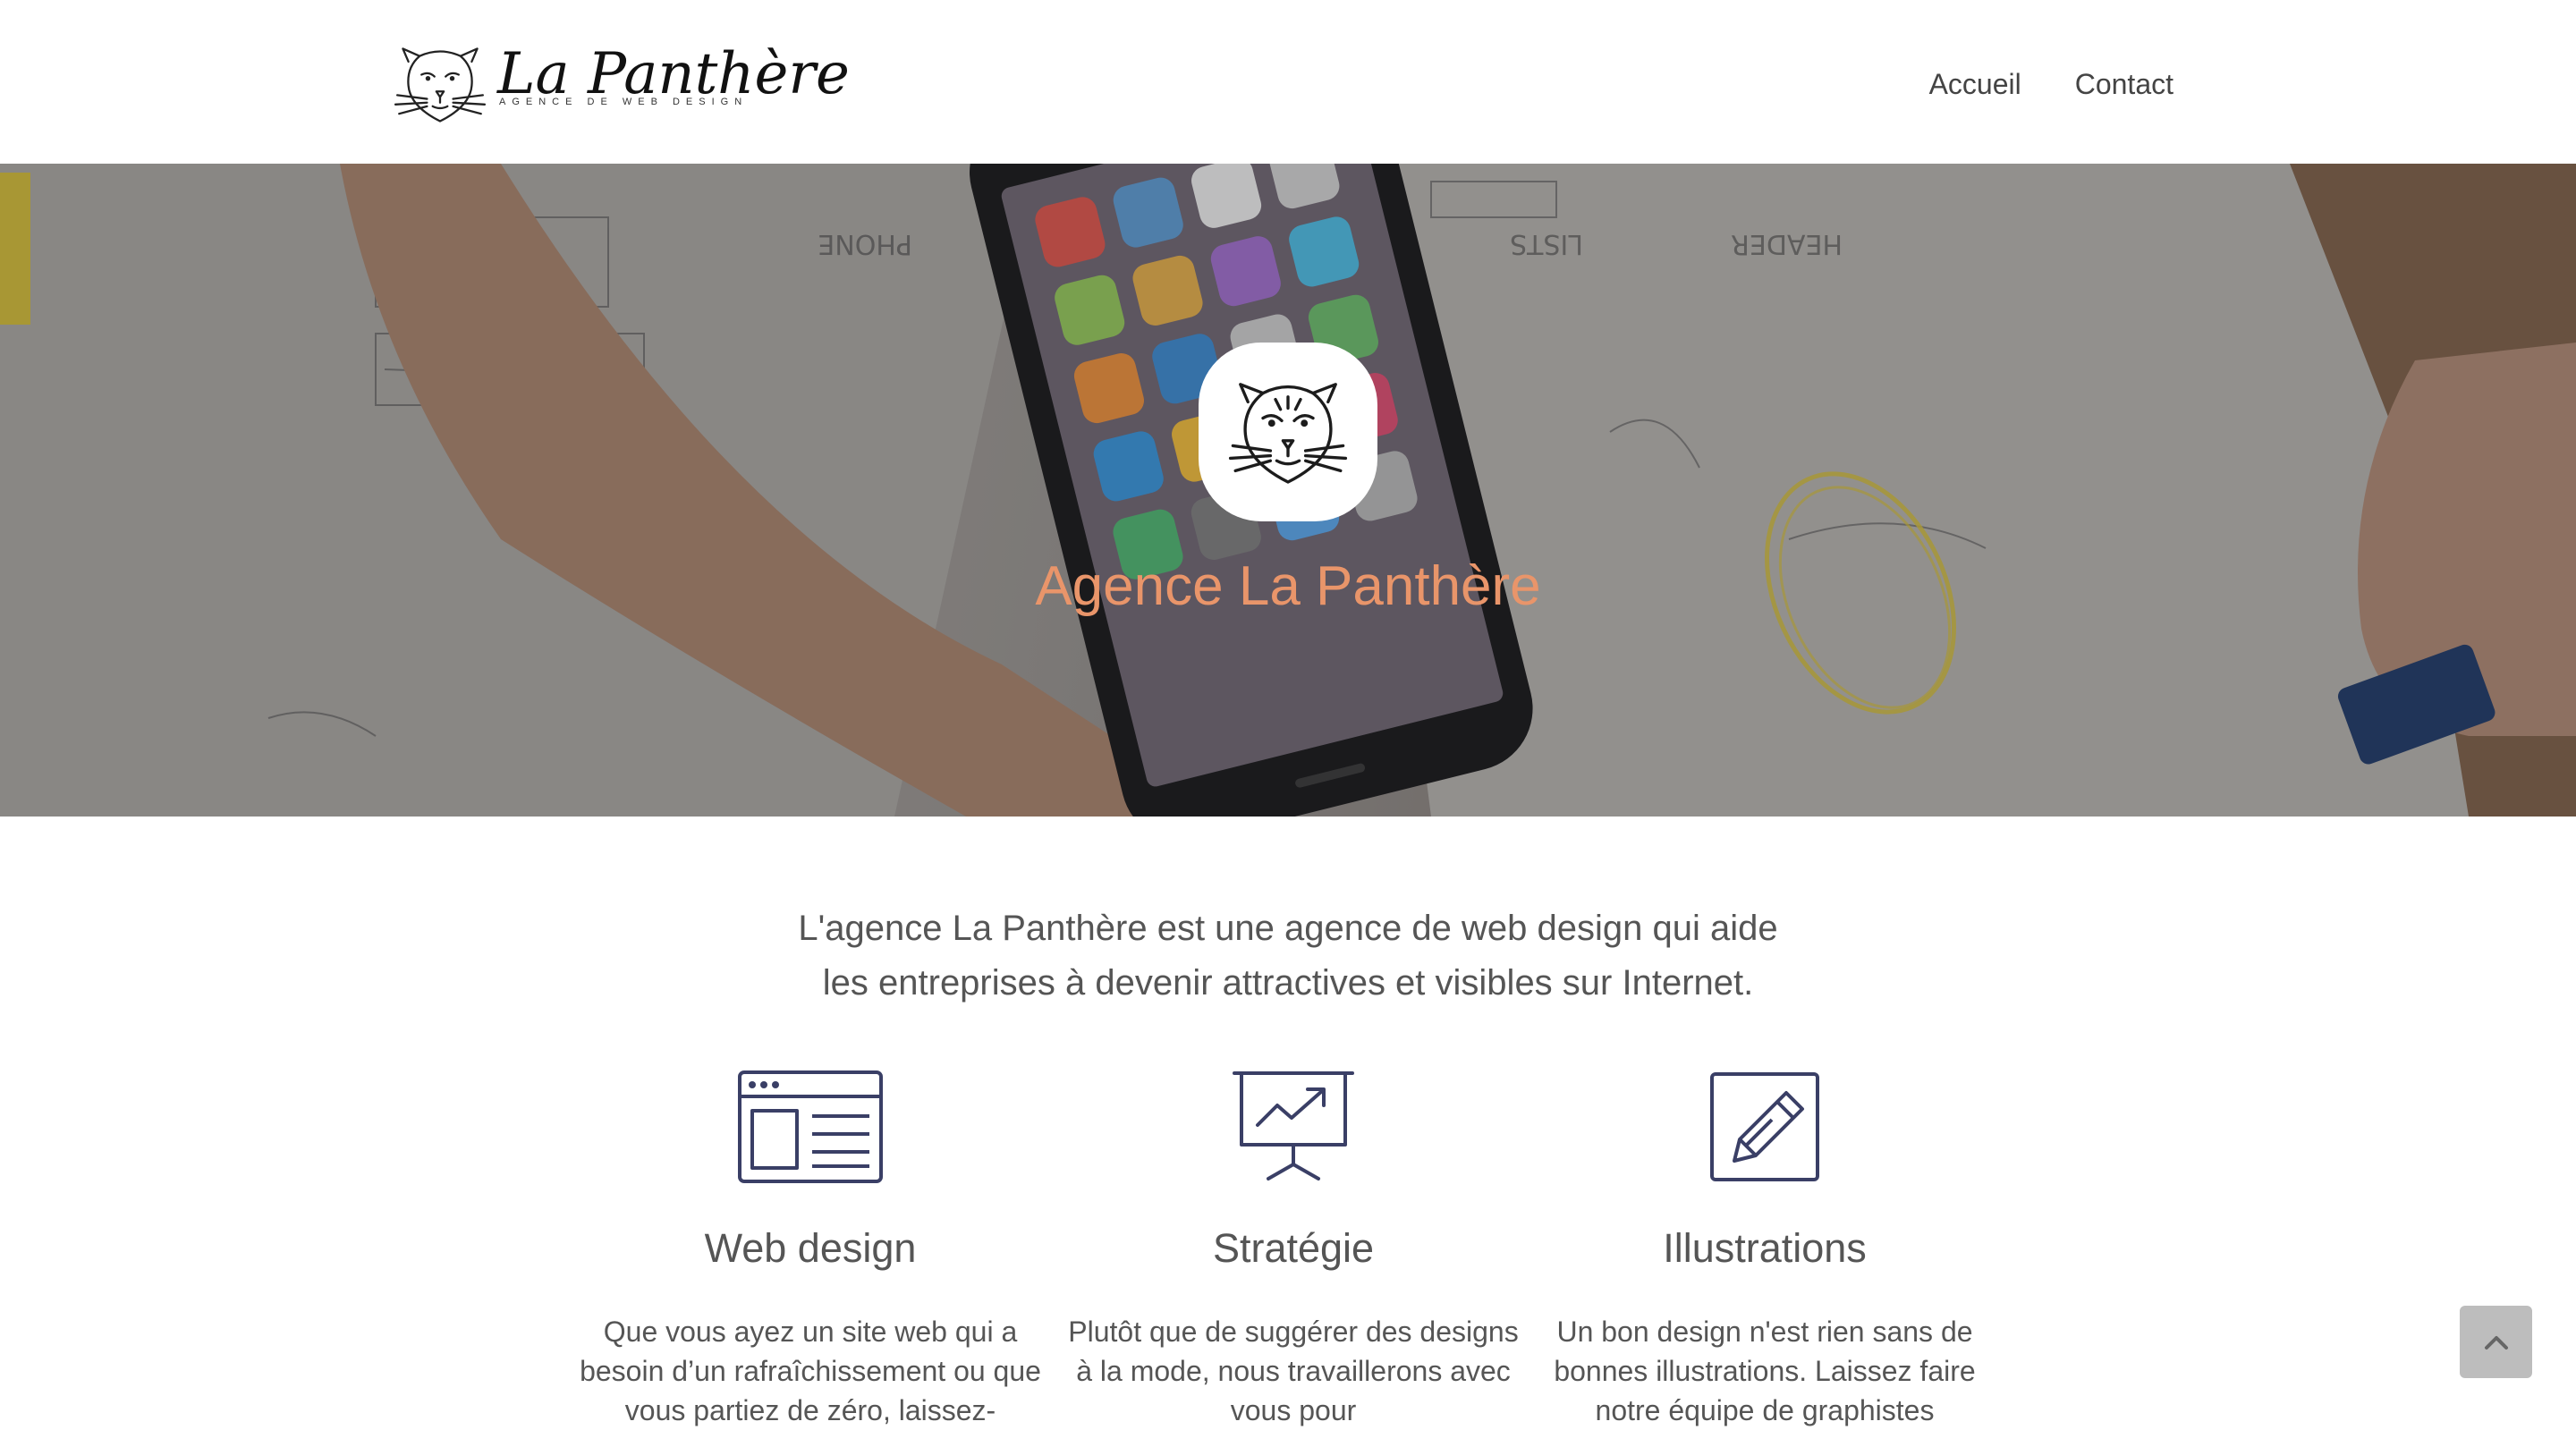 Image resolution: width=2576 pixels, height=1430 pixels. What do you see at coordinates (1975, 84) in the screenshot?
I see `nav-link-accueil: Accueil` at bounding box center [1975, 84].